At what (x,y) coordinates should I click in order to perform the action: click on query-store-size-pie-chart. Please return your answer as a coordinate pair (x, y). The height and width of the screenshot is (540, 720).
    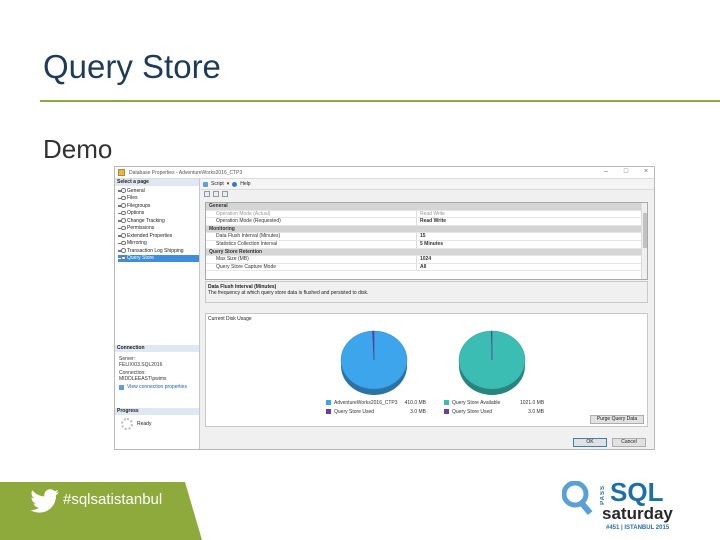
    Looking at the image, I should click on (492, 362).